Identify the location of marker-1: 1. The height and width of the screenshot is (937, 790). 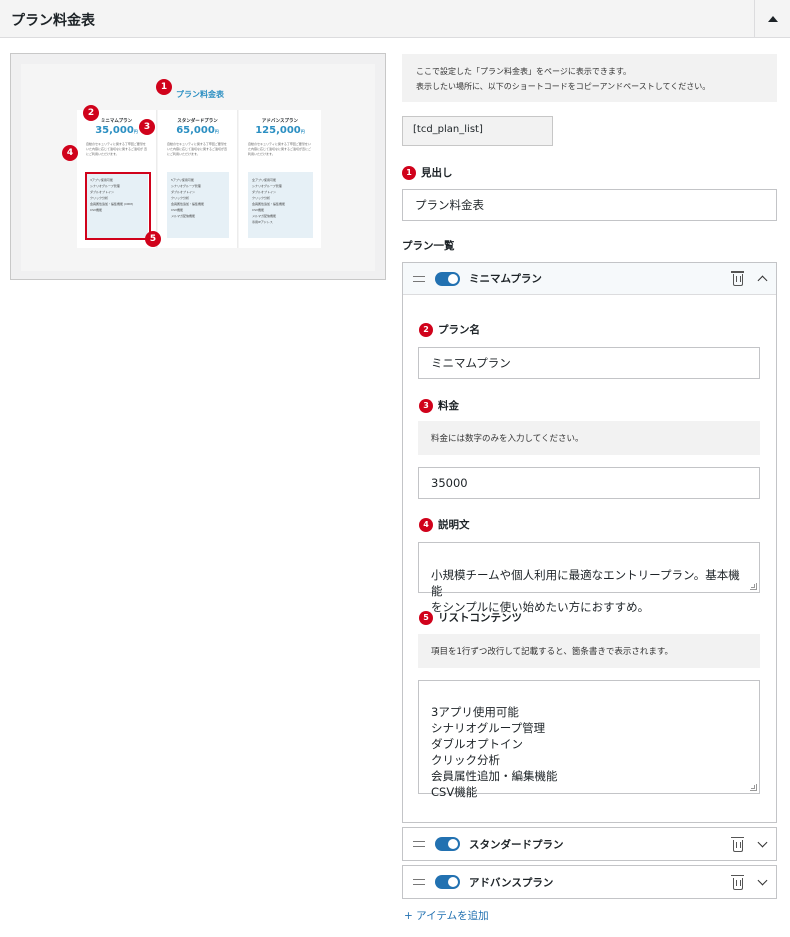
(164, 87).